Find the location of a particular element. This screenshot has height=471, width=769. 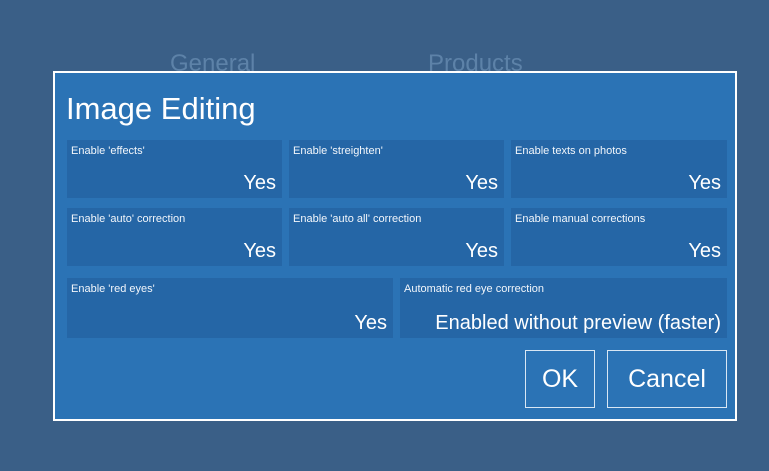

cancel-button: Cancel is located at coordinates (667, 379).